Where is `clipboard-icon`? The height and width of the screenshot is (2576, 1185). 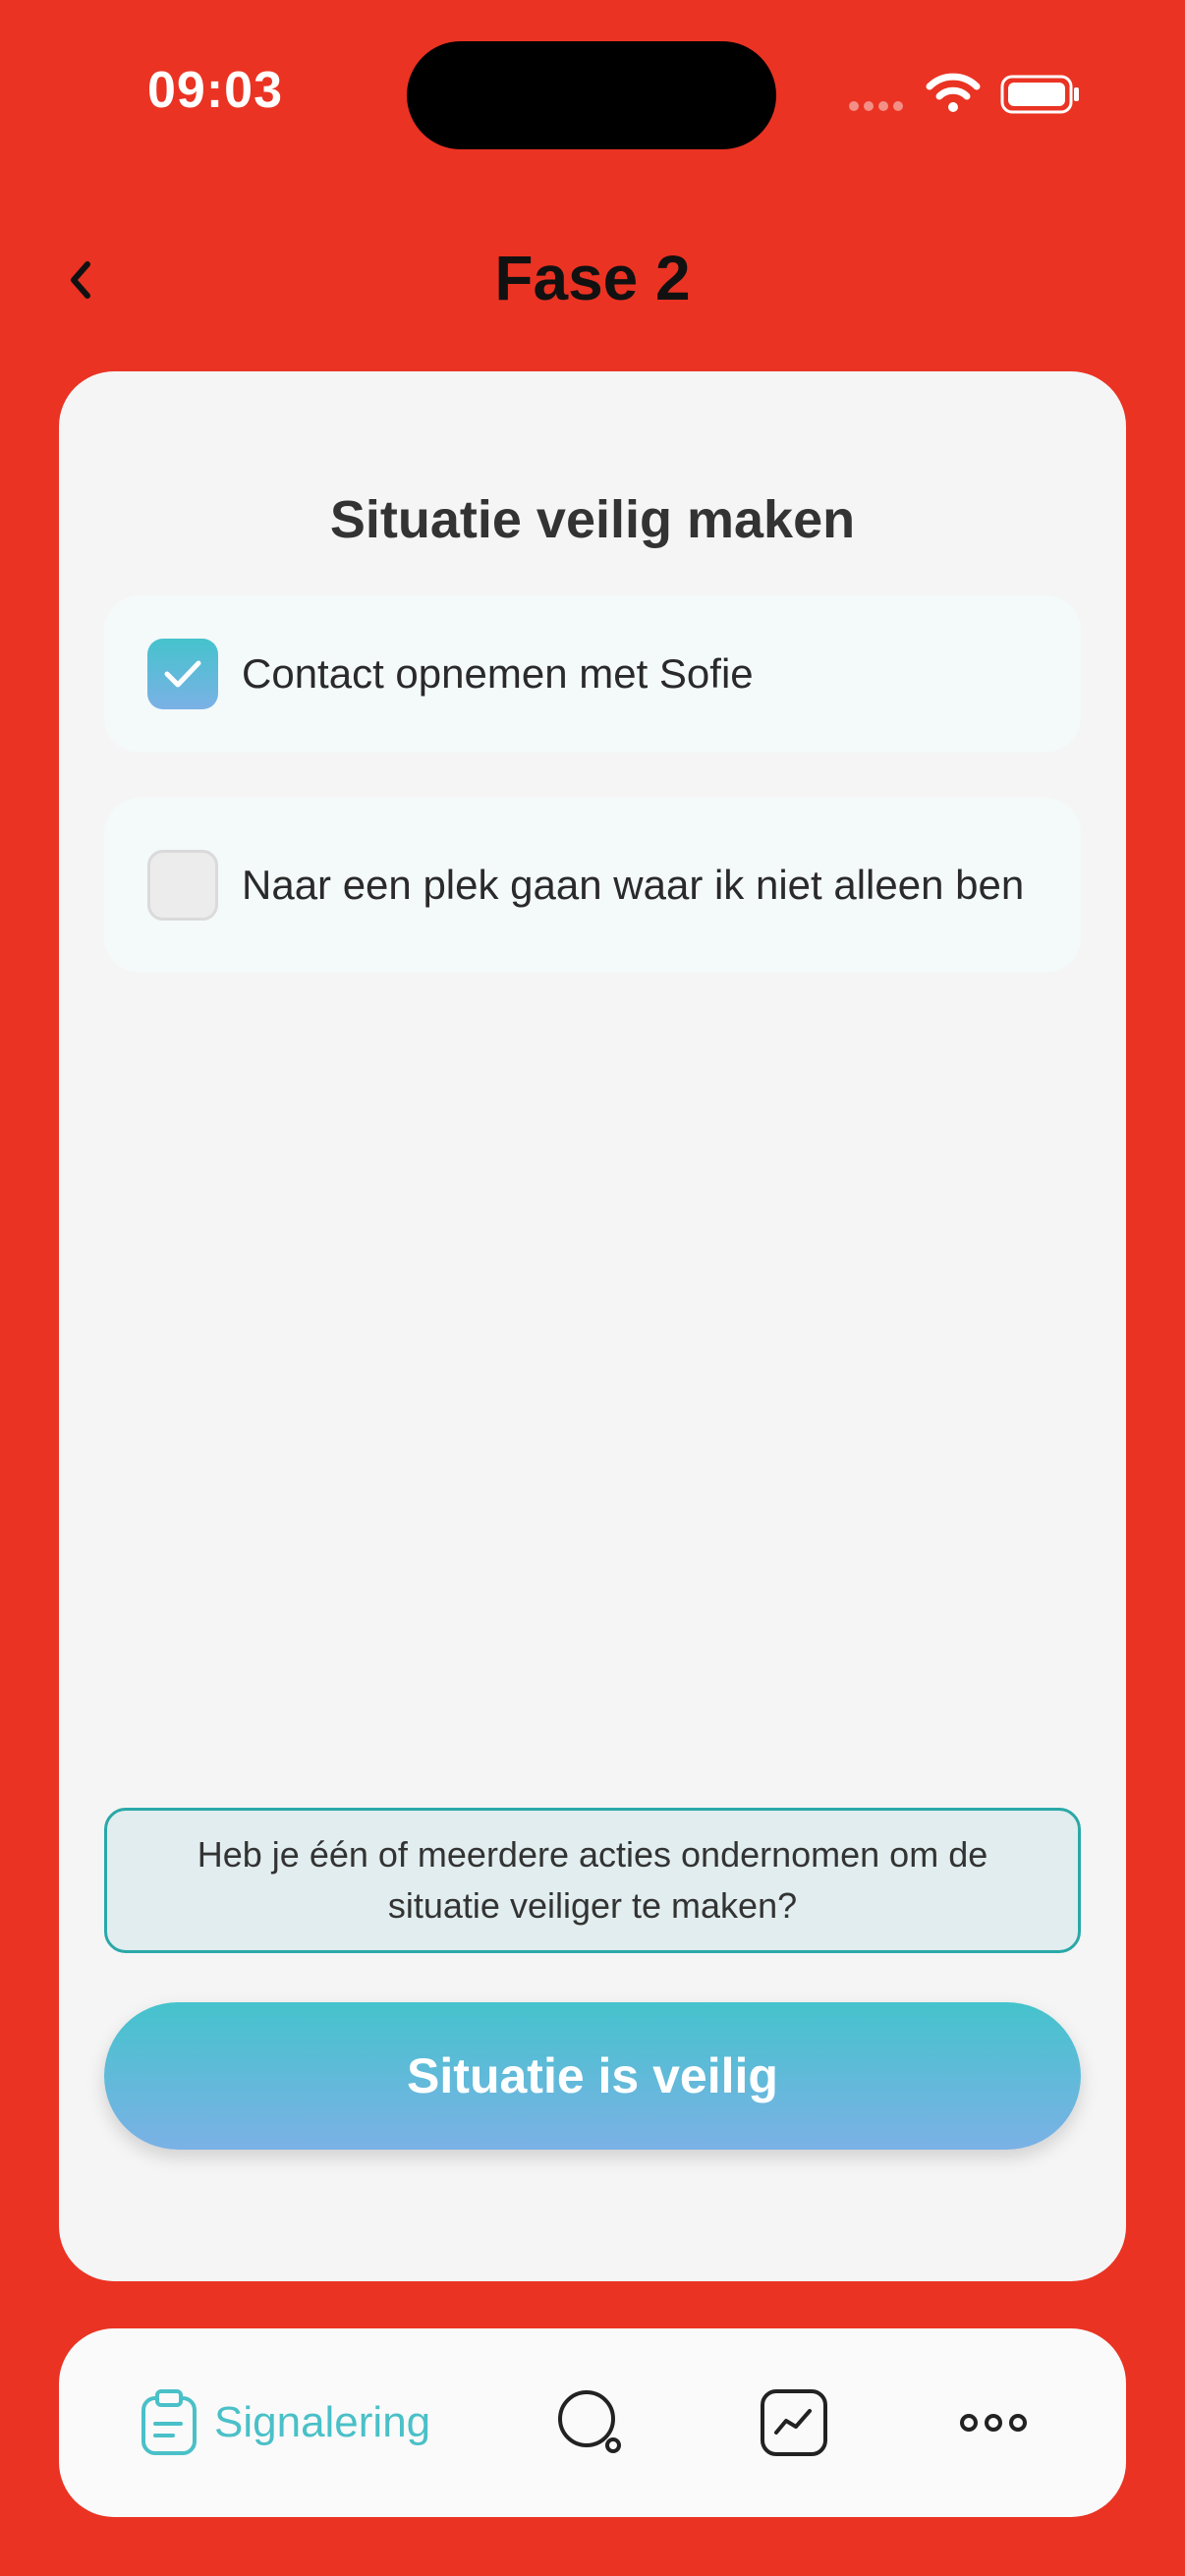
clipboard-icon is located at coordinates (169, 2422).